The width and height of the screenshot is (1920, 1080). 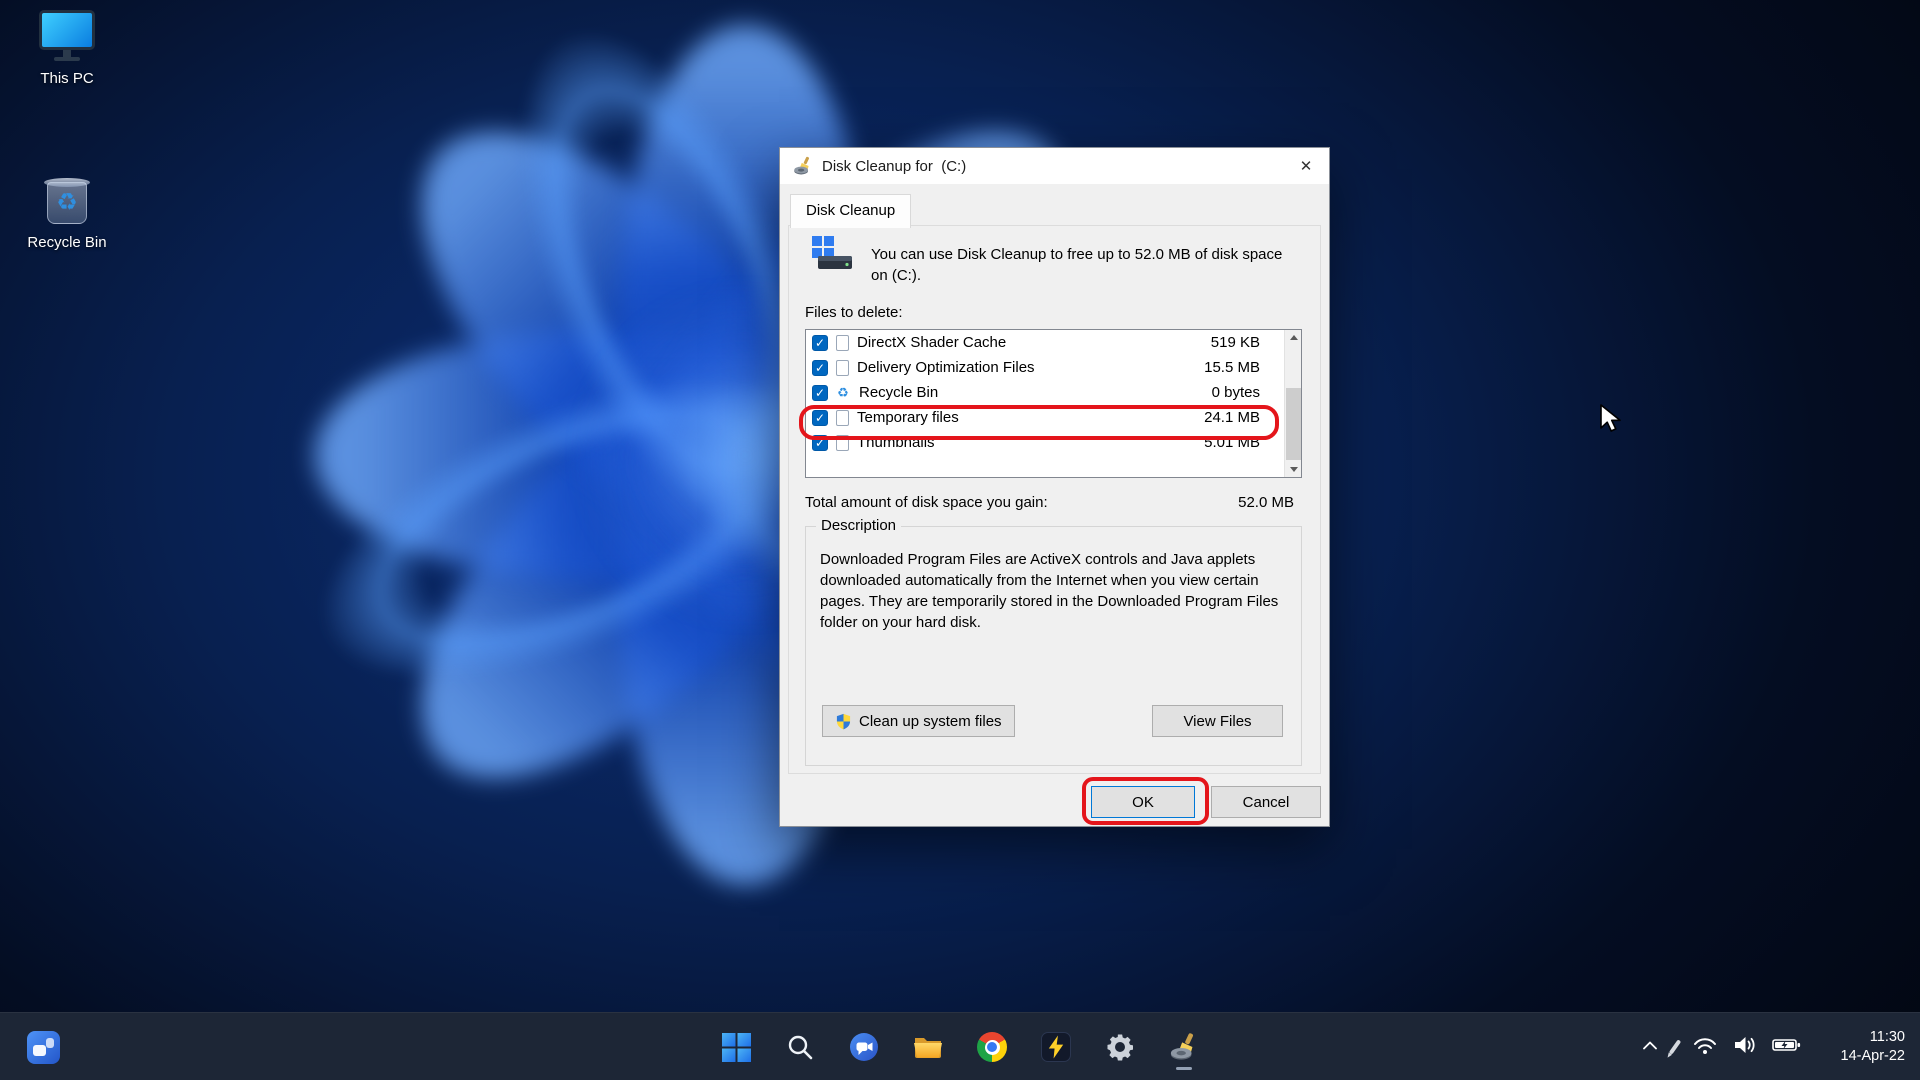 What do you see at coordinates (899, 392) in the screenshot?
I see `file-name: Recycle Bin` at bounding box center [899, 392].